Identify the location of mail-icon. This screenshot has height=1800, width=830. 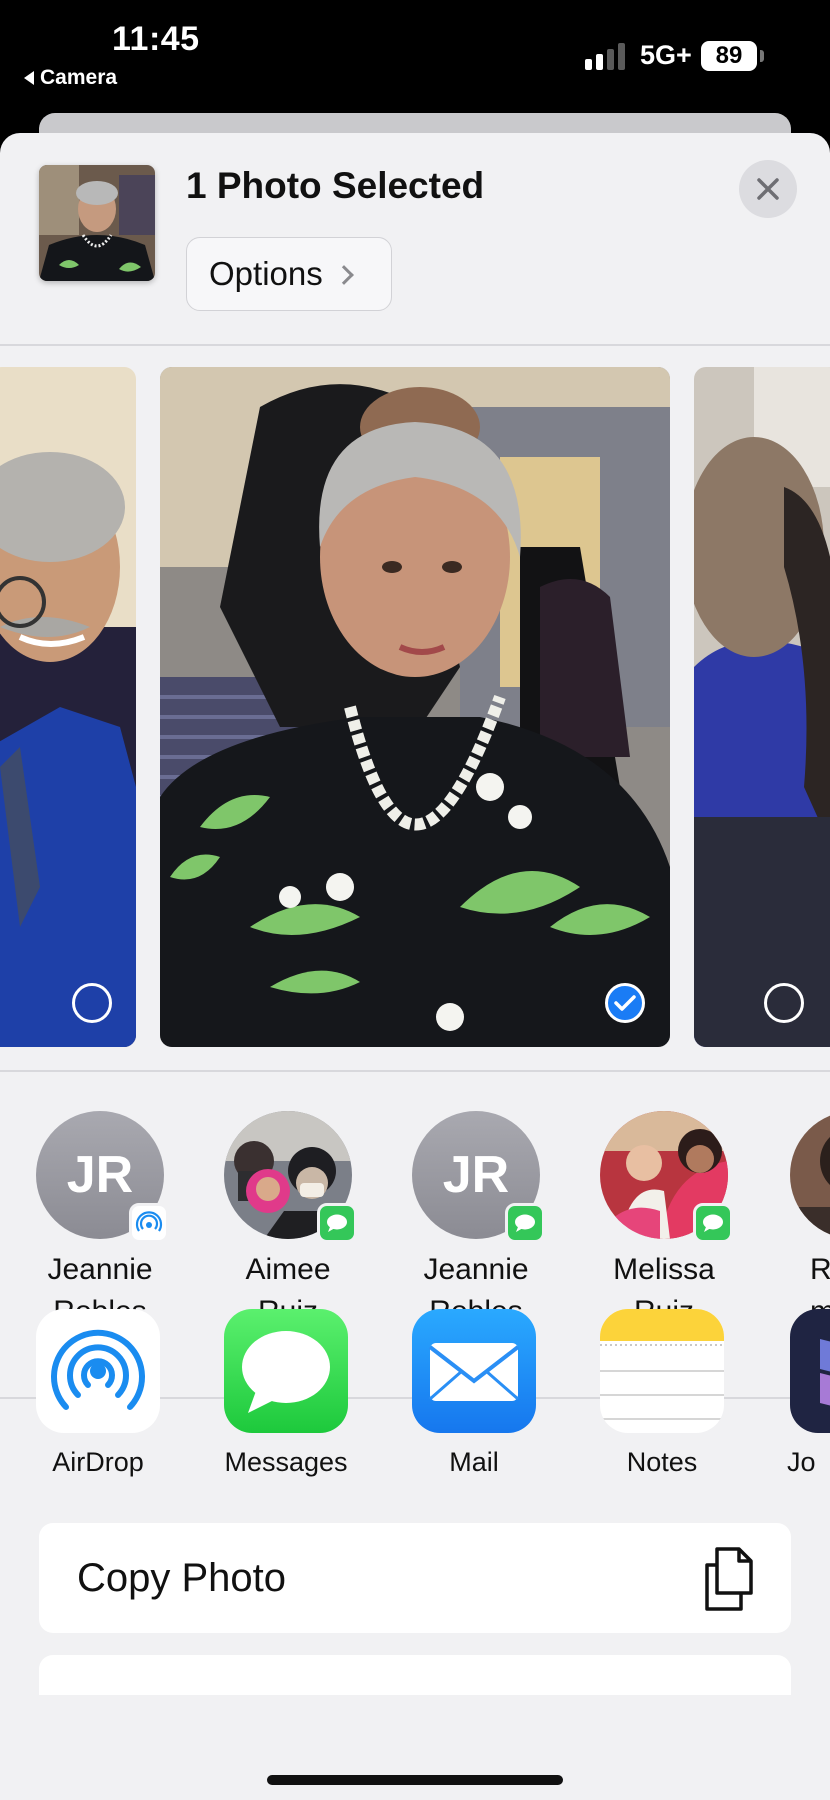
(474, 1371).